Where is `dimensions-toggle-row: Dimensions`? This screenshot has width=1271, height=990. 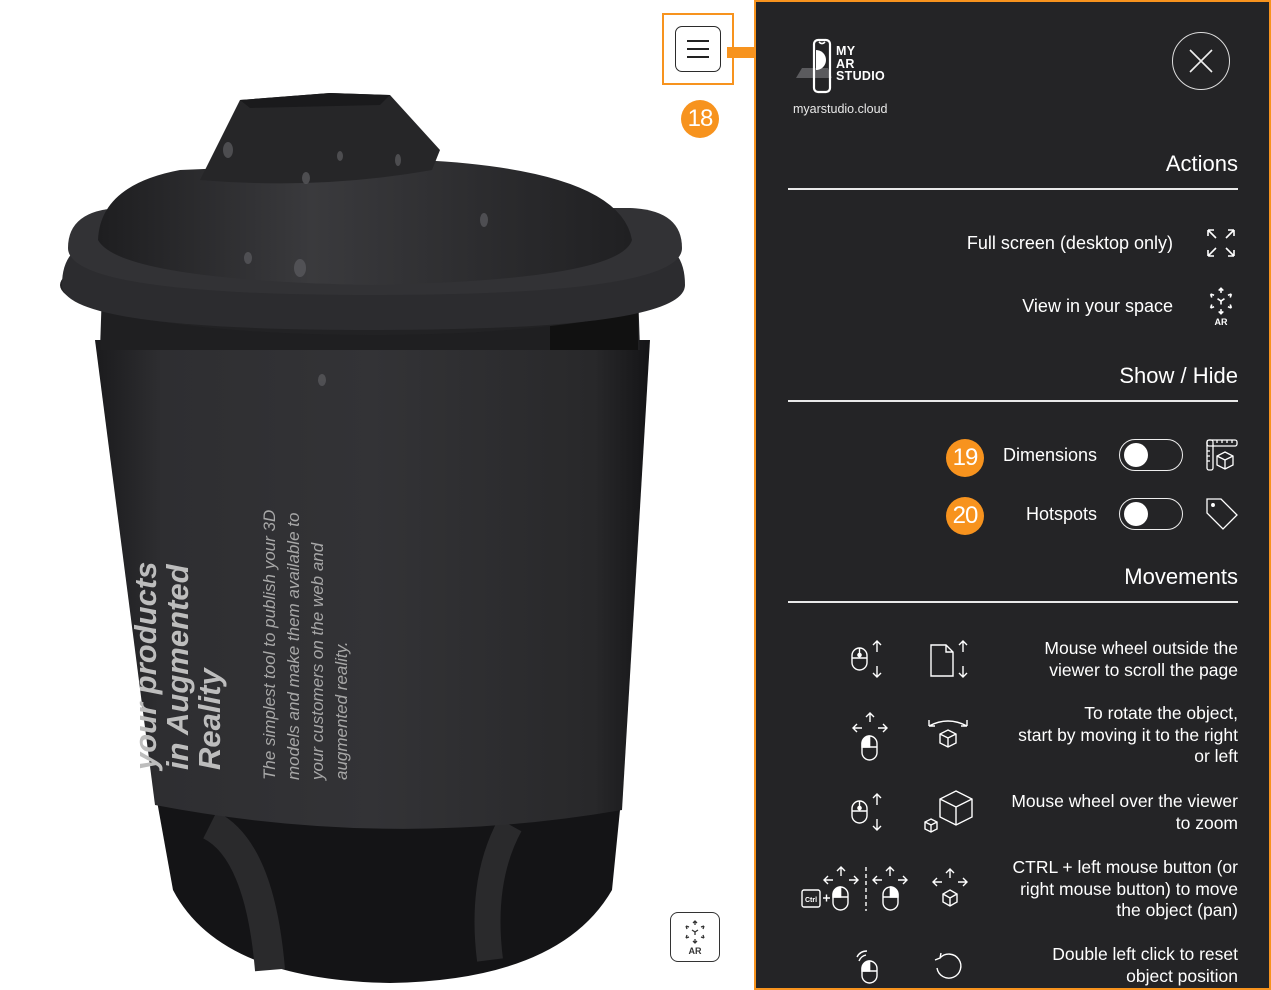 dimensions-toggle-row: Dimensions is located at coordinates (1121, 455).